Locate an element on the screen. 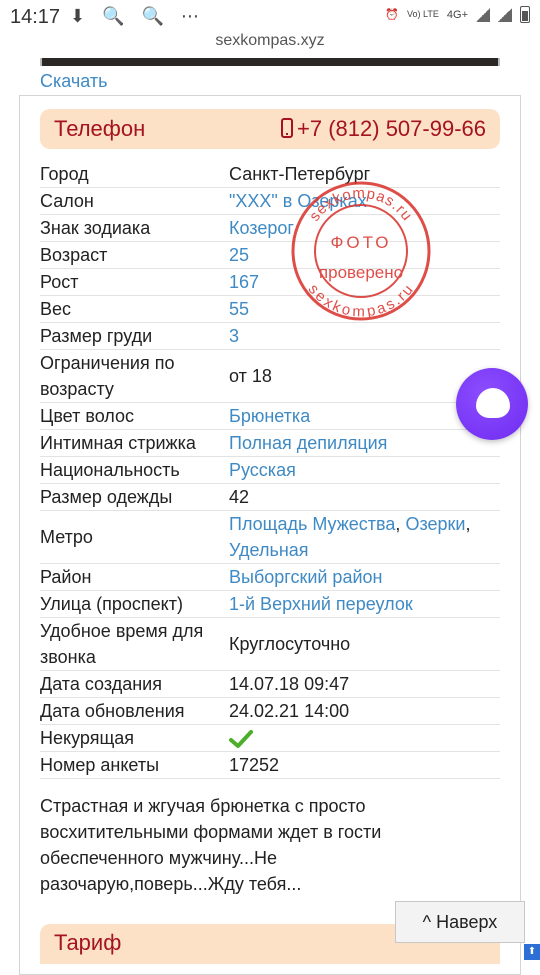 The width and height of the screenshot is (540, 975). table-row: Салон "XXX" в Озерках is located at coordinates (270, 201).